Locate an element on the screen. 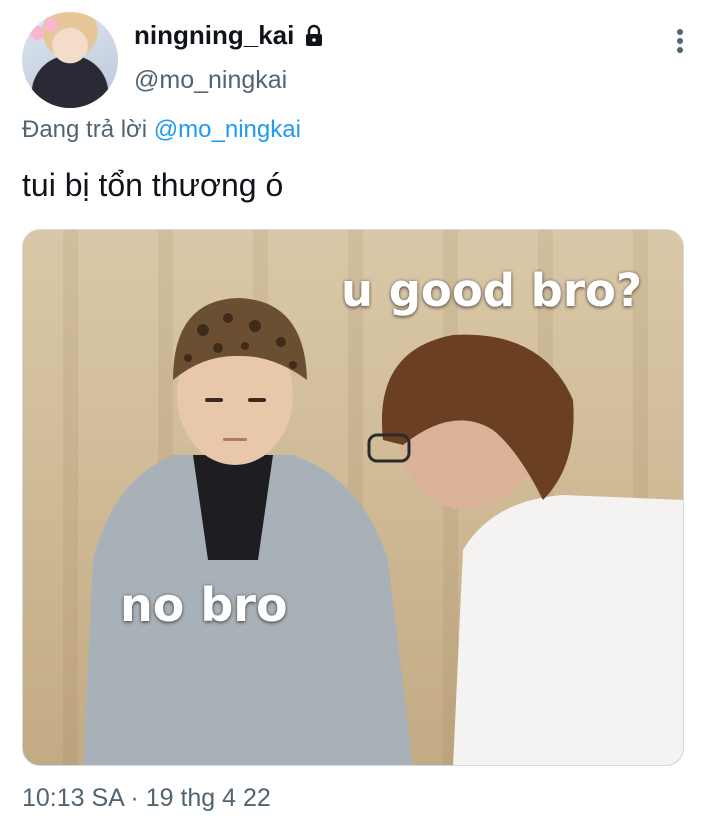  reply-mention-link: @mo_ningkai is located at coordinates (227, 129).